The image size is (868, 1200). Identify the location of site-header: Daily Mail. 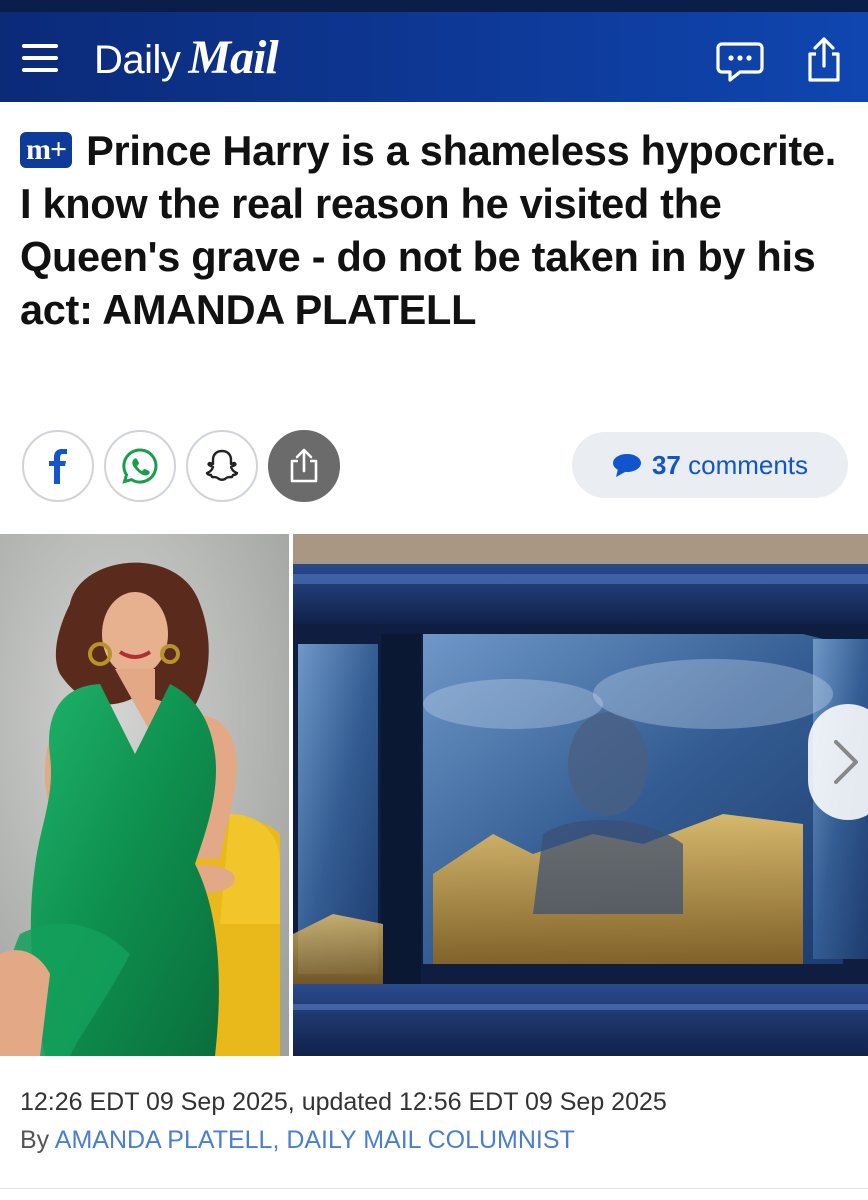
(434, 57).